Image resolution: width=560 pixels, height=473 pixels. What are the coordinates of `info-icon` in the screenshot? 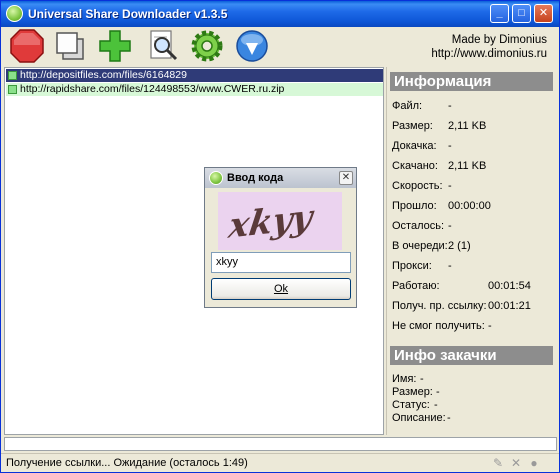 It's located at (252, 46).